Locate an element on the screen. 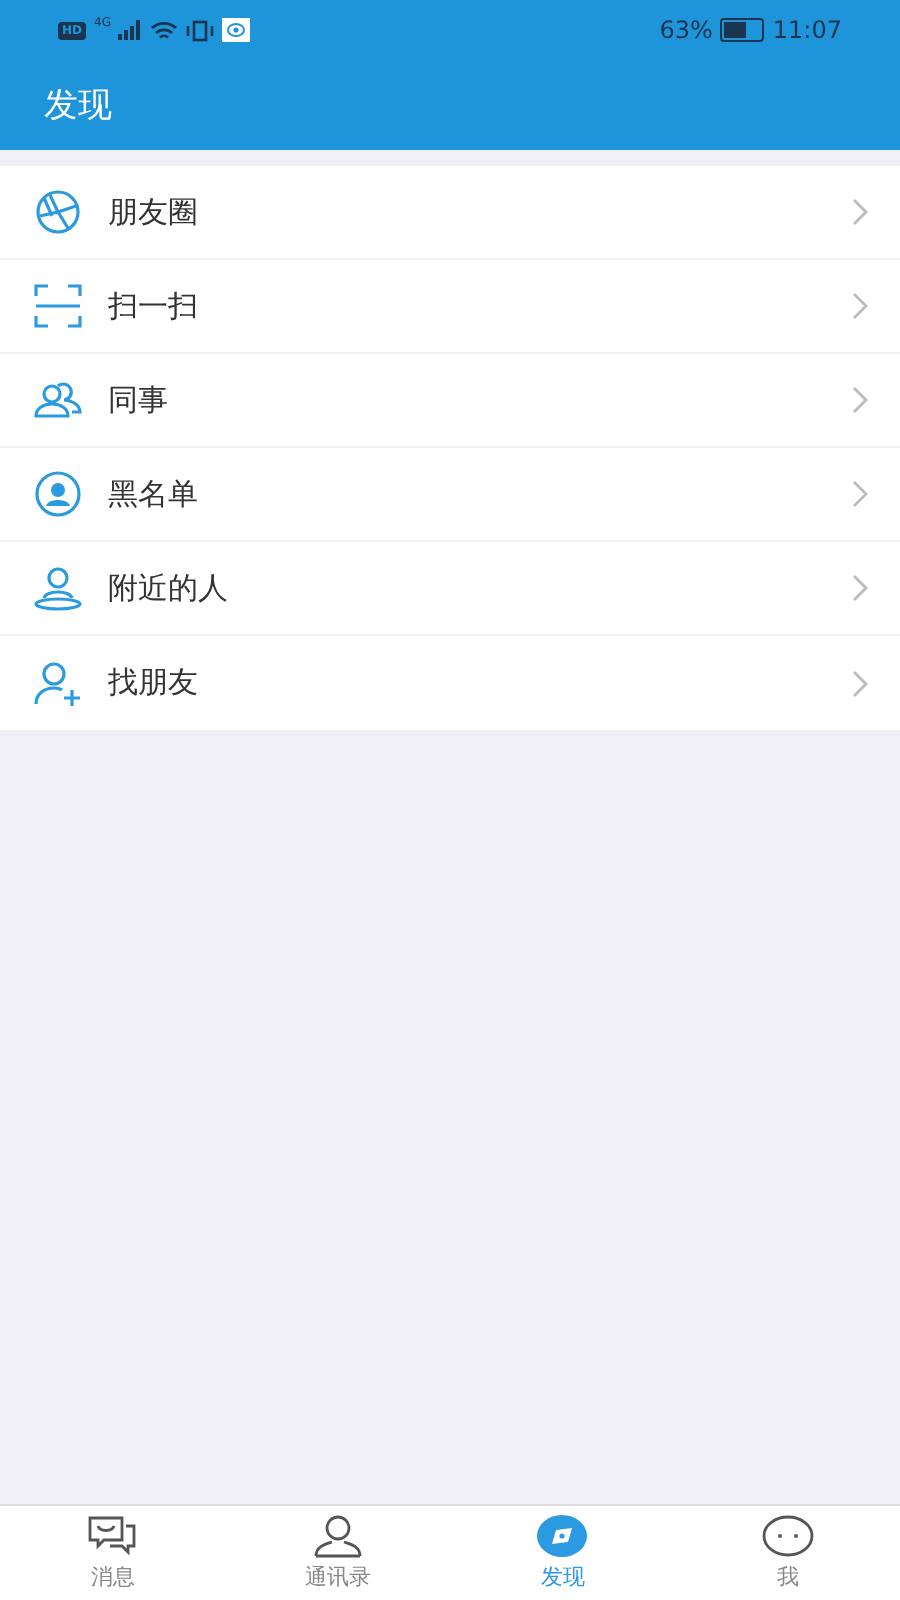 The height and width of the screenshot is (1600, 900). menu-label: 扫一扫 is located at coordinates (154, 306).